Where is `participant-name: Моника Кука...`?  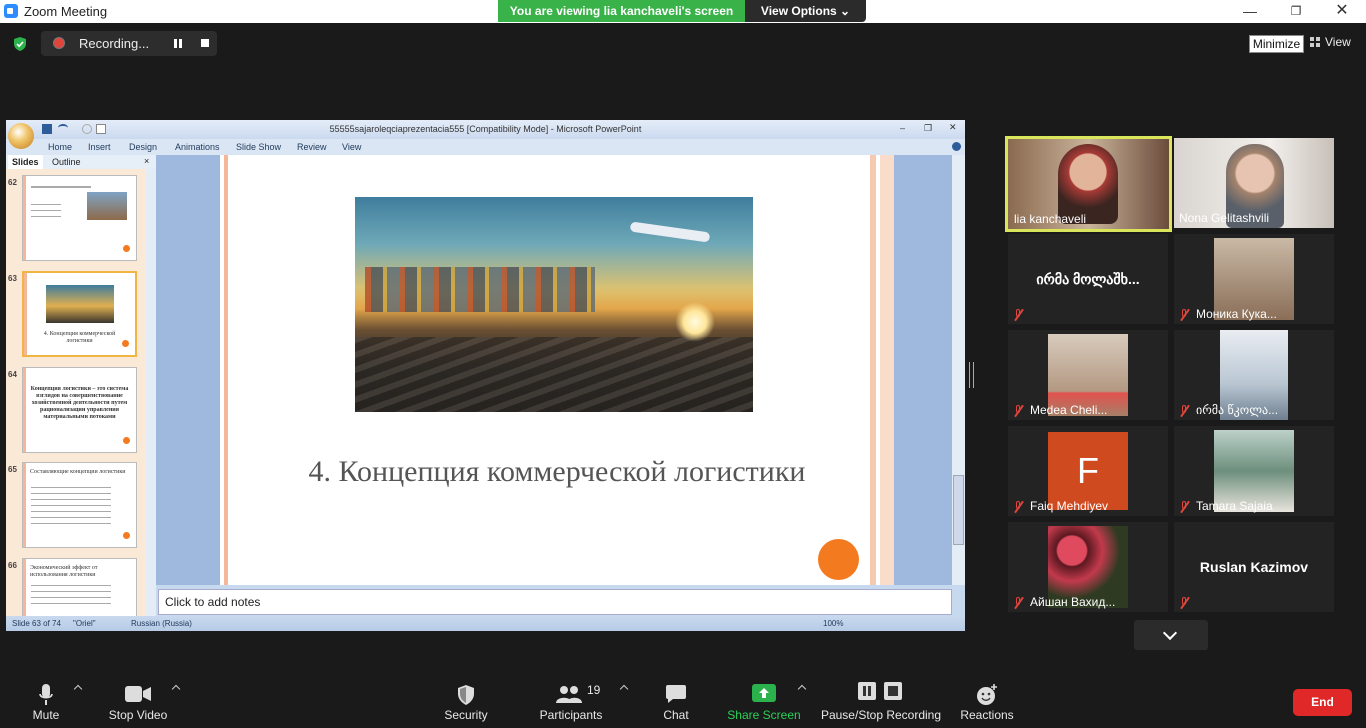
participant-name: Моника Кука... is located at coordinates (1236, 314).